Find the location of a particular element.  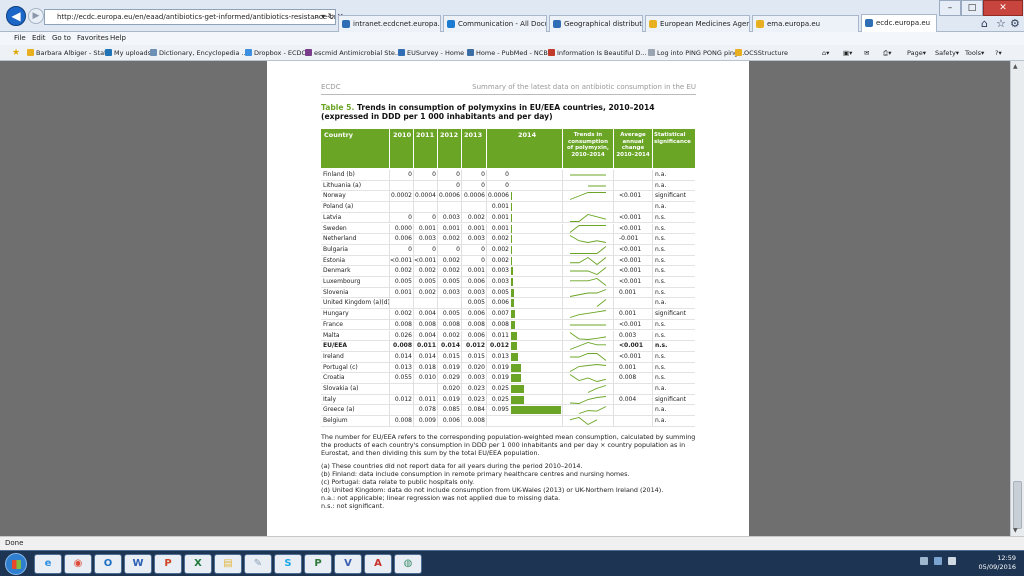

search-icon: ⌕ is located at coordinates (316, 16).